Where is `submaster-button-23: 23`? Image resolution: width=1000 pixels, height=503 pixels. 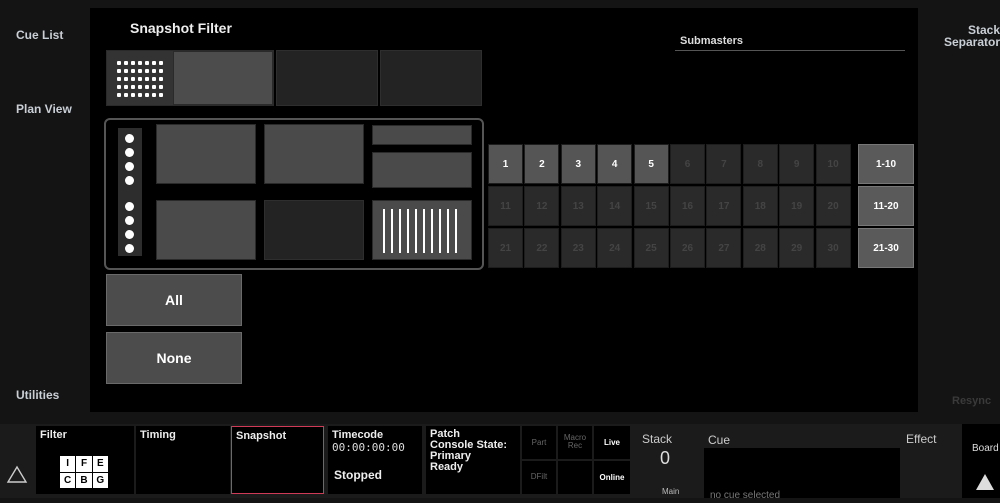
submaster-button-23: 23 is located at coordinates (578, 248).